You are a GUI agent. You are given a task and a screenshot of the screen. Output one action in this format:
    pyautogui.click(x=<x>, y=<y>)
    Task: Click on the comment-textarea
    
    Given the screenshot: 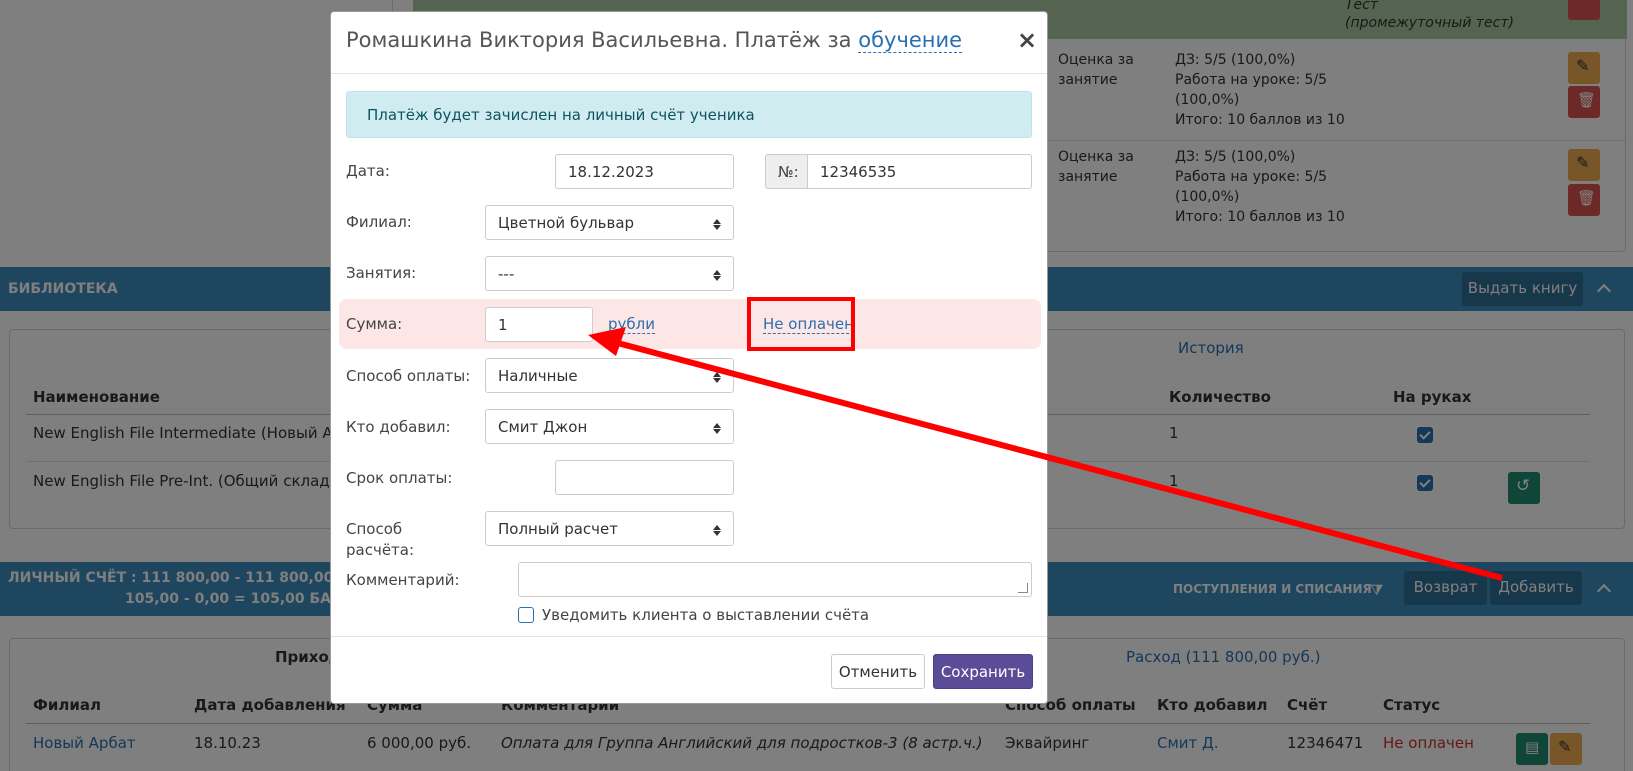 What is the action you would take?
    pyautogui.click(x=775, y=579)
    